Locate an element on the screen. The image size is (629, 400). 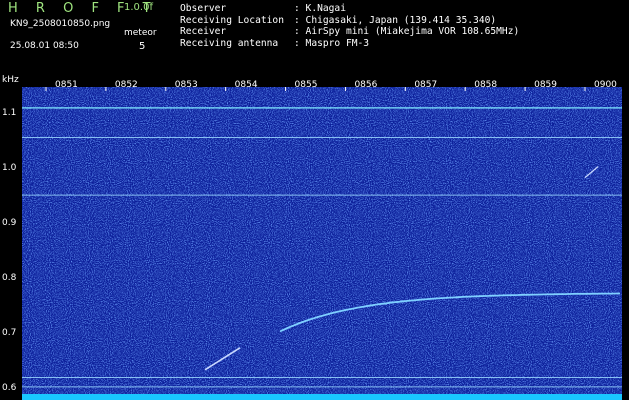
y-tick-label: 1.1 is located at coordinates (9, 113).